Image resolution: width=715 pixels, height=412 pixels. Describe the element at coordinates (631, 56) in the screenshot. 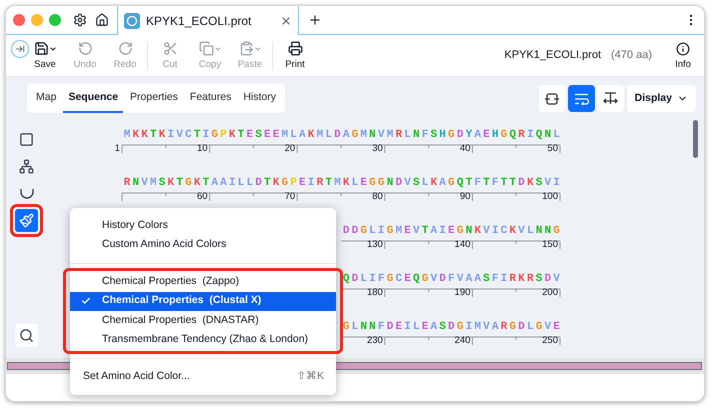

I see `sequence-length: (470 aa)` at that location.